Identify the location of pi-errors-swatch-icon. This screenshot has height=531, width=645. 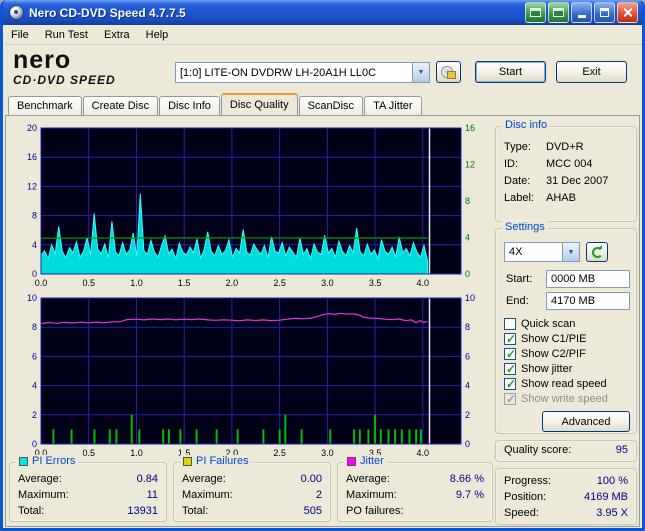
(23, 461).